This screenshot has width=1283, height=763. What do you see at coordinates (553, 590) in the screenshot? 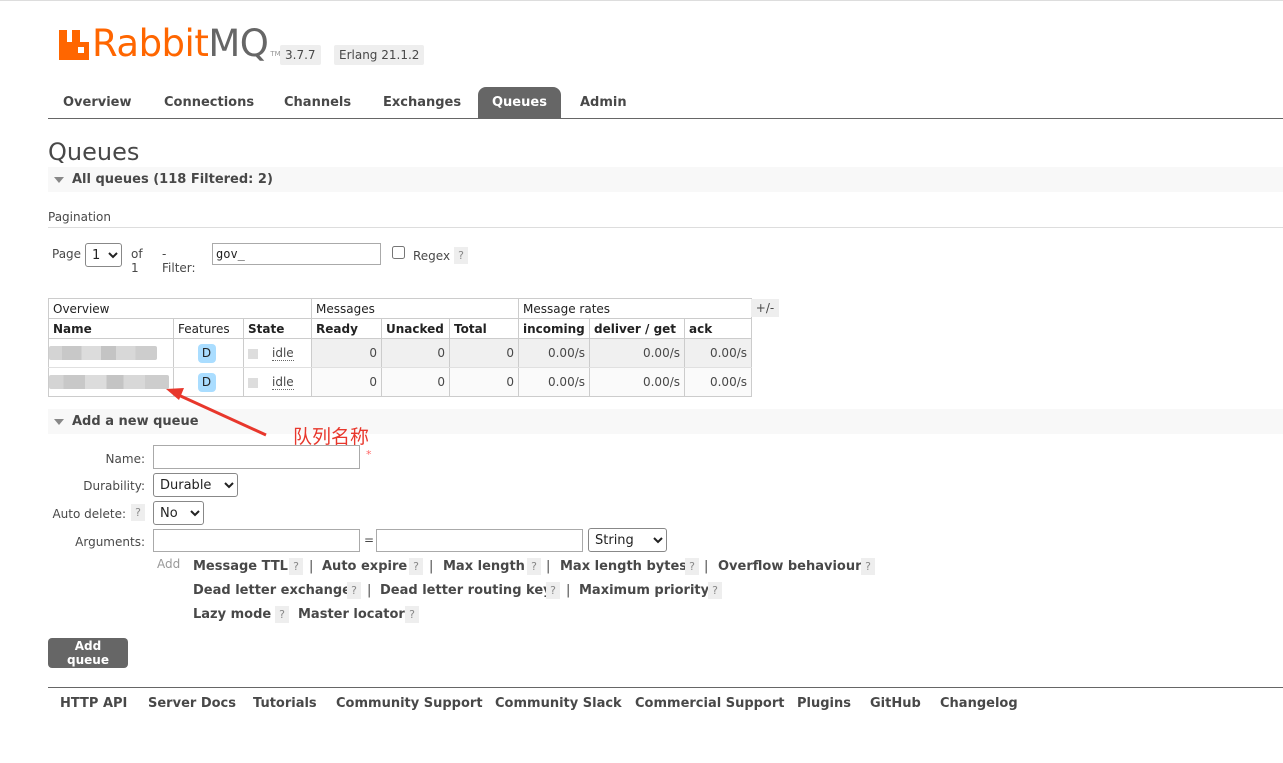
I see `dead-letter-routing-key-help-button: ?` at bounding box center [553, 590].